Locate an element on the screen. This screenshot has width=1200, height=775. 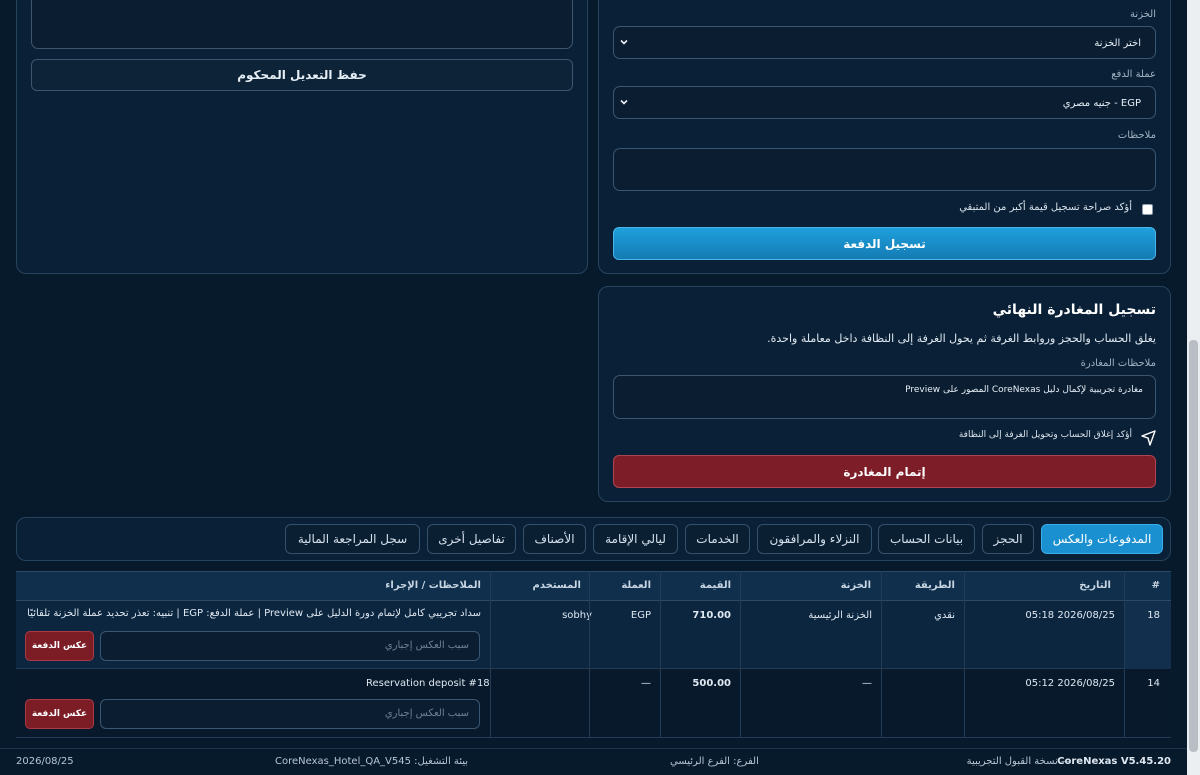
row-date: 2026/08/25 05:12 is located at coordinates (1070, 683).